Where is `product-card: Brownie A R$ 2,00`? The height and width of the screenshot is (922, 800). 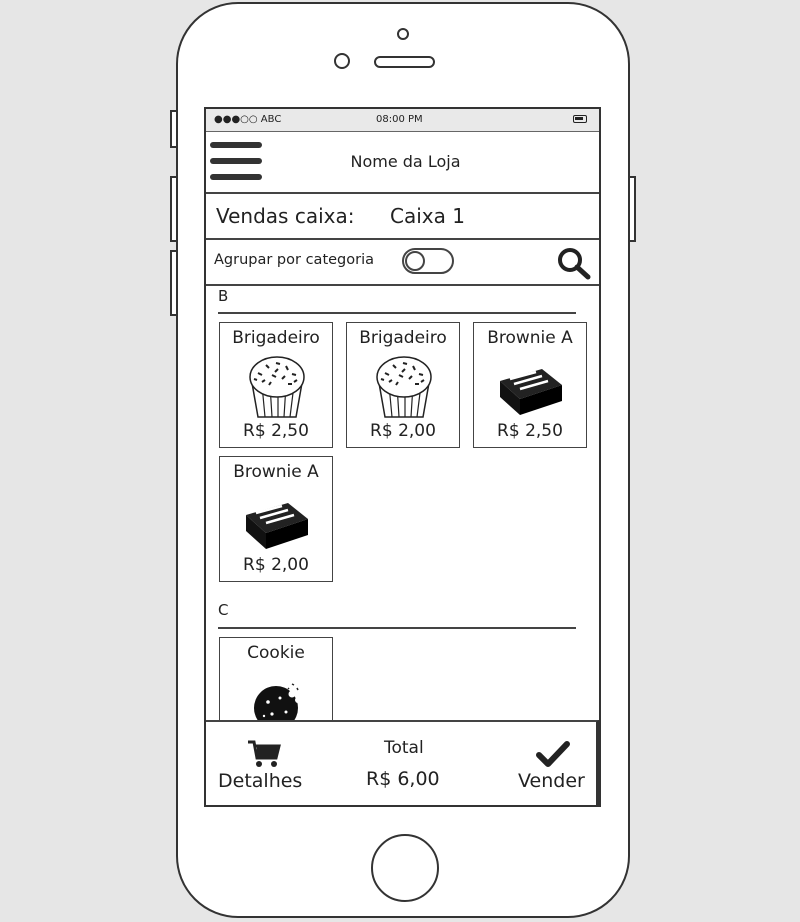
product-card: Brownie A R$ 2,00 is located at coordinates (276, 519).